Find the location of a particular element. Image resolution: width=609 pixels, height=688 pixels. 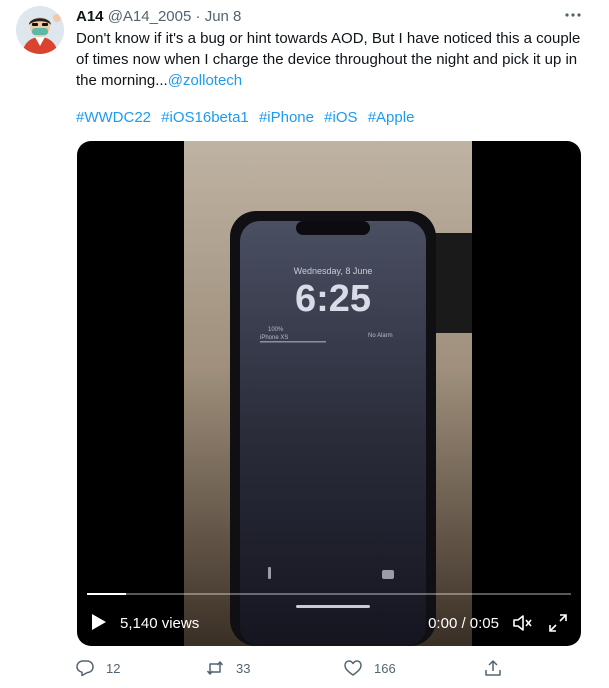

reply-button: 12 is located at coordinates (98, 668).